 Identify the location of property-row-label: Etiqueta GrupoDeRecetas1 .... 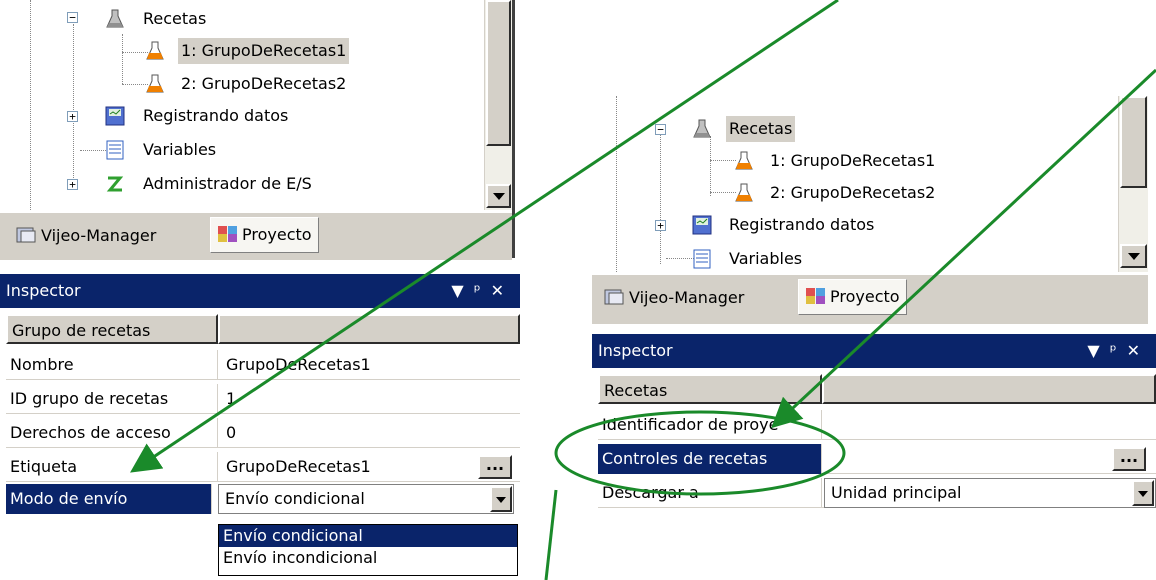
(263, 467).